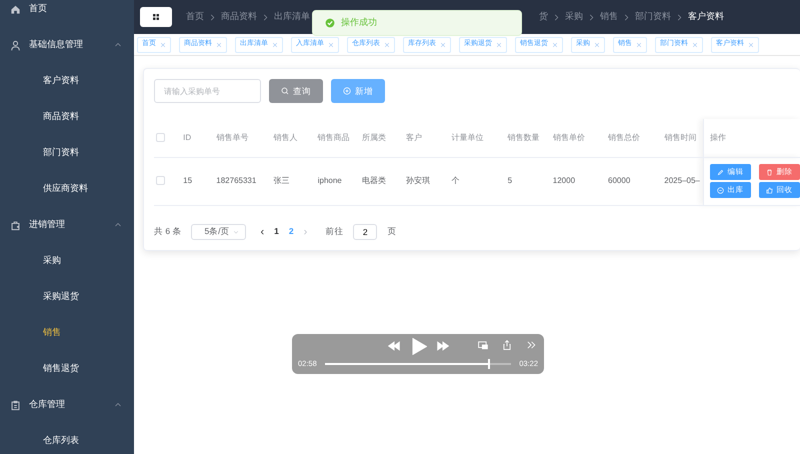 The height and width of the screenshot is (454, 800). What do you see at coordinates (338, 138) in the screenshot?
I see `column-header: 销售商品` at bounding box center [338, 138].